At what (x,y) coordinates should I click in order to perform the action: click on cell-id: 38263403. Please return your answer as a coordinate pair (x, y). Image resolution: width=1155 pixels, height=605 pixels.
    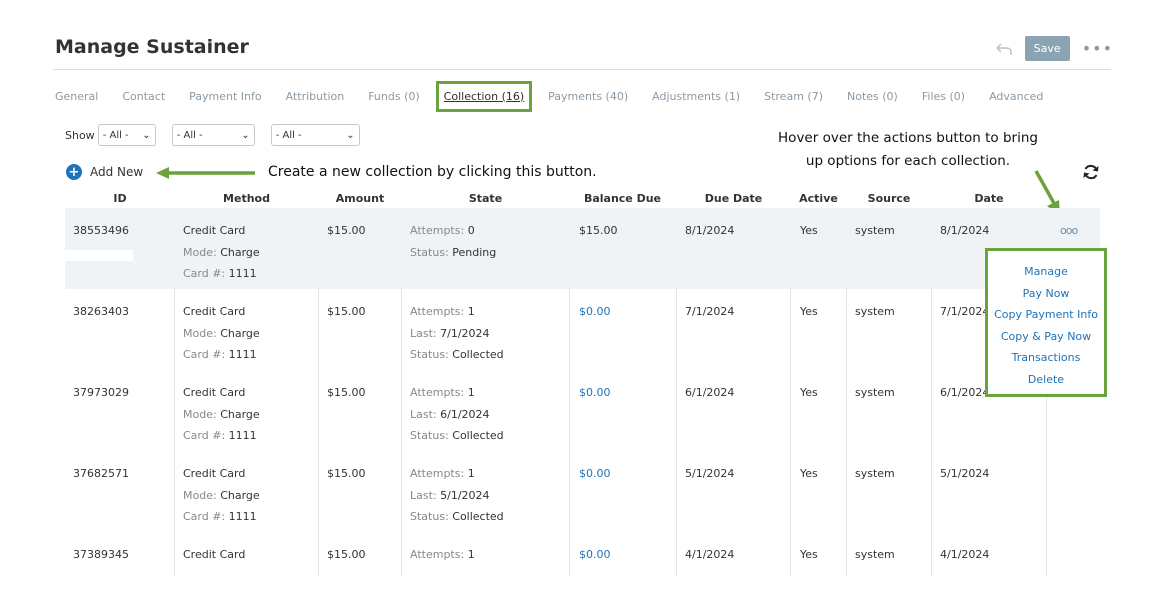
    Looking at the image, I should click on (101, 311).